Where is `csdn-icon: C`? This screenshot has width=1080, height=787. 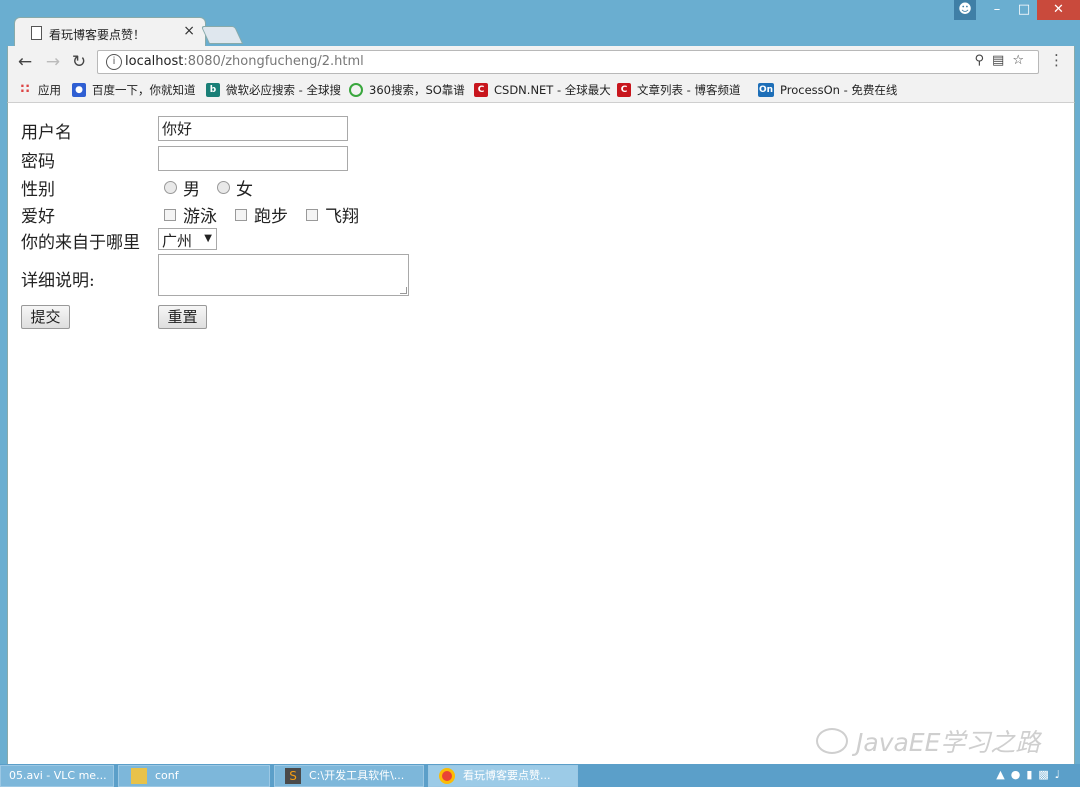
csdn-icon: C is located at coordinates (481, 90).